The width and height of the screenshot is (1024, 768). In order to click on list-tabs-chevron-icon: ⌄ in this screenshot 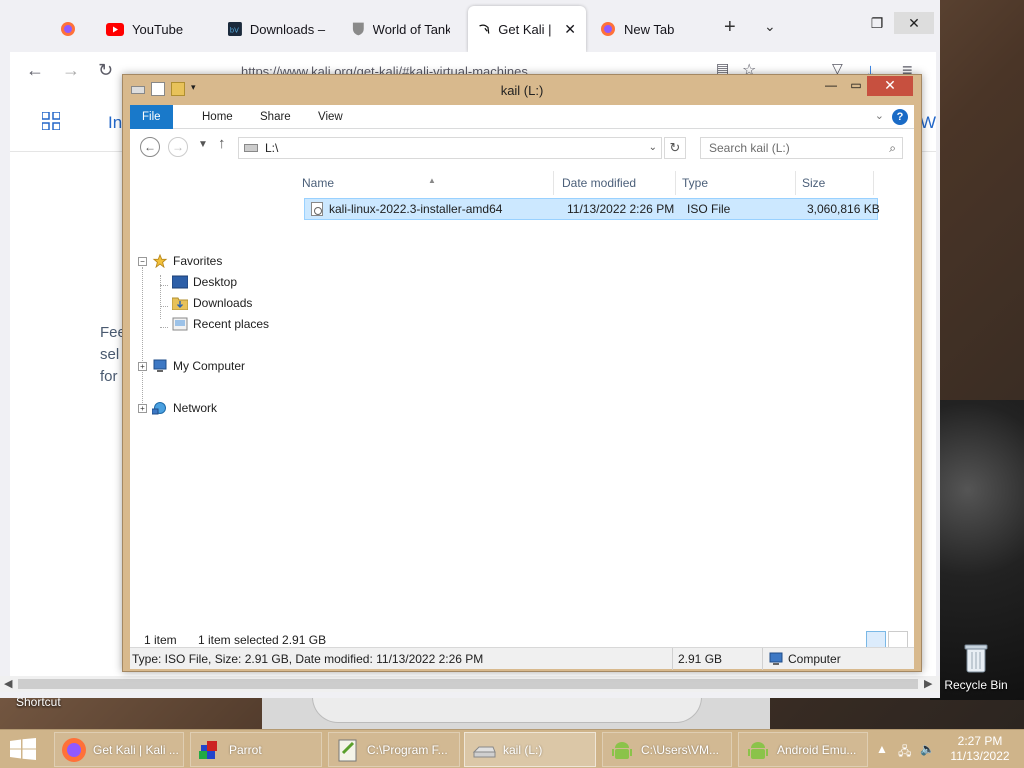, I will do `click(770, 26)`.